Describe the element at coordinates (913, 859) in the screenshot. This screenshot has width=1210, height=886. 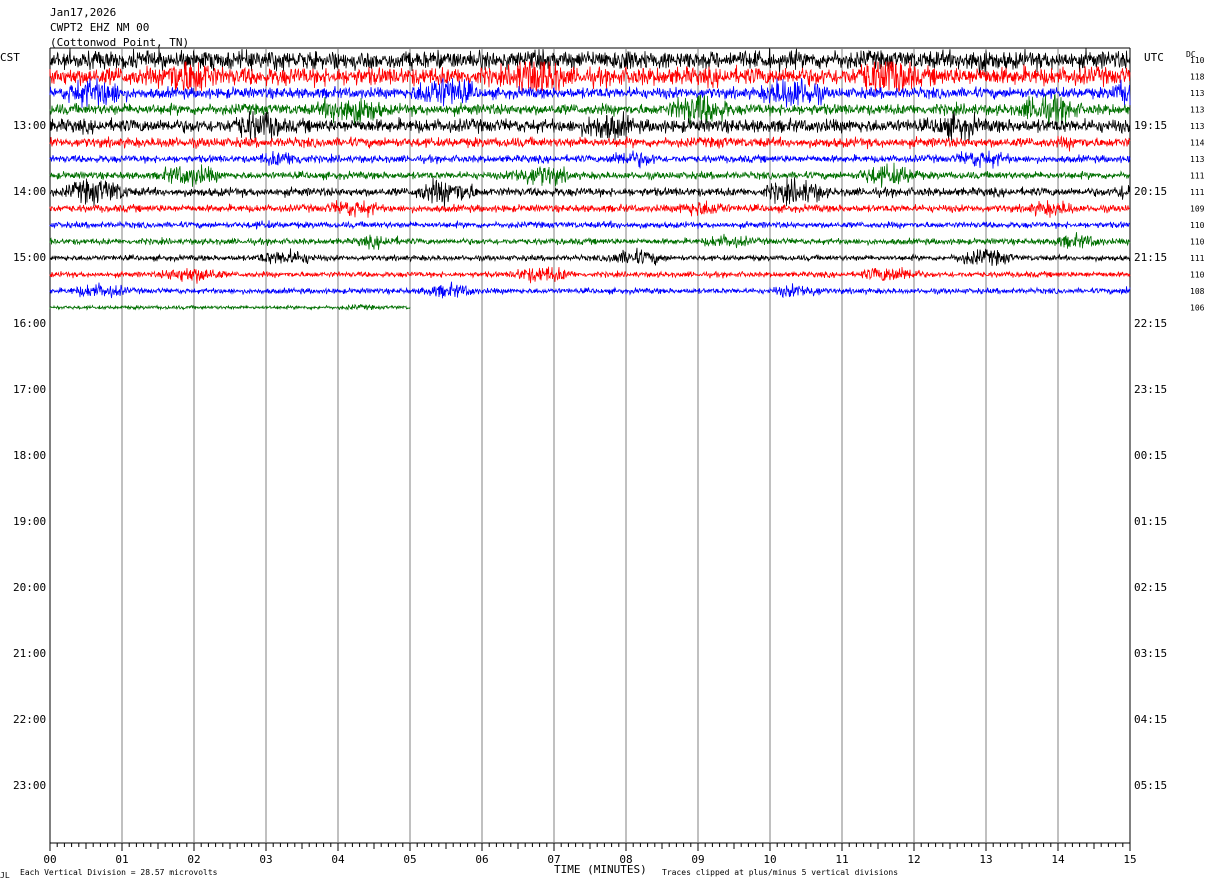
I see `x-tick-label: 12` at that location.